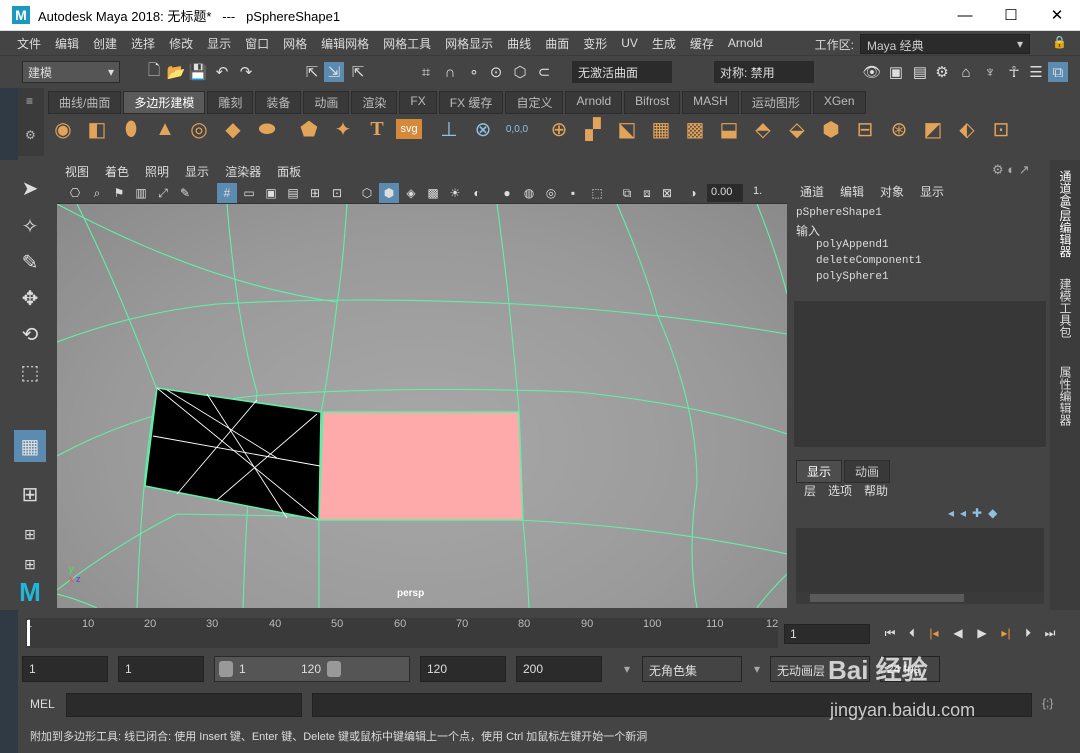 The image size is (1080, 753). I want to click on play-forward-icon: ▶, so click(982, 633).